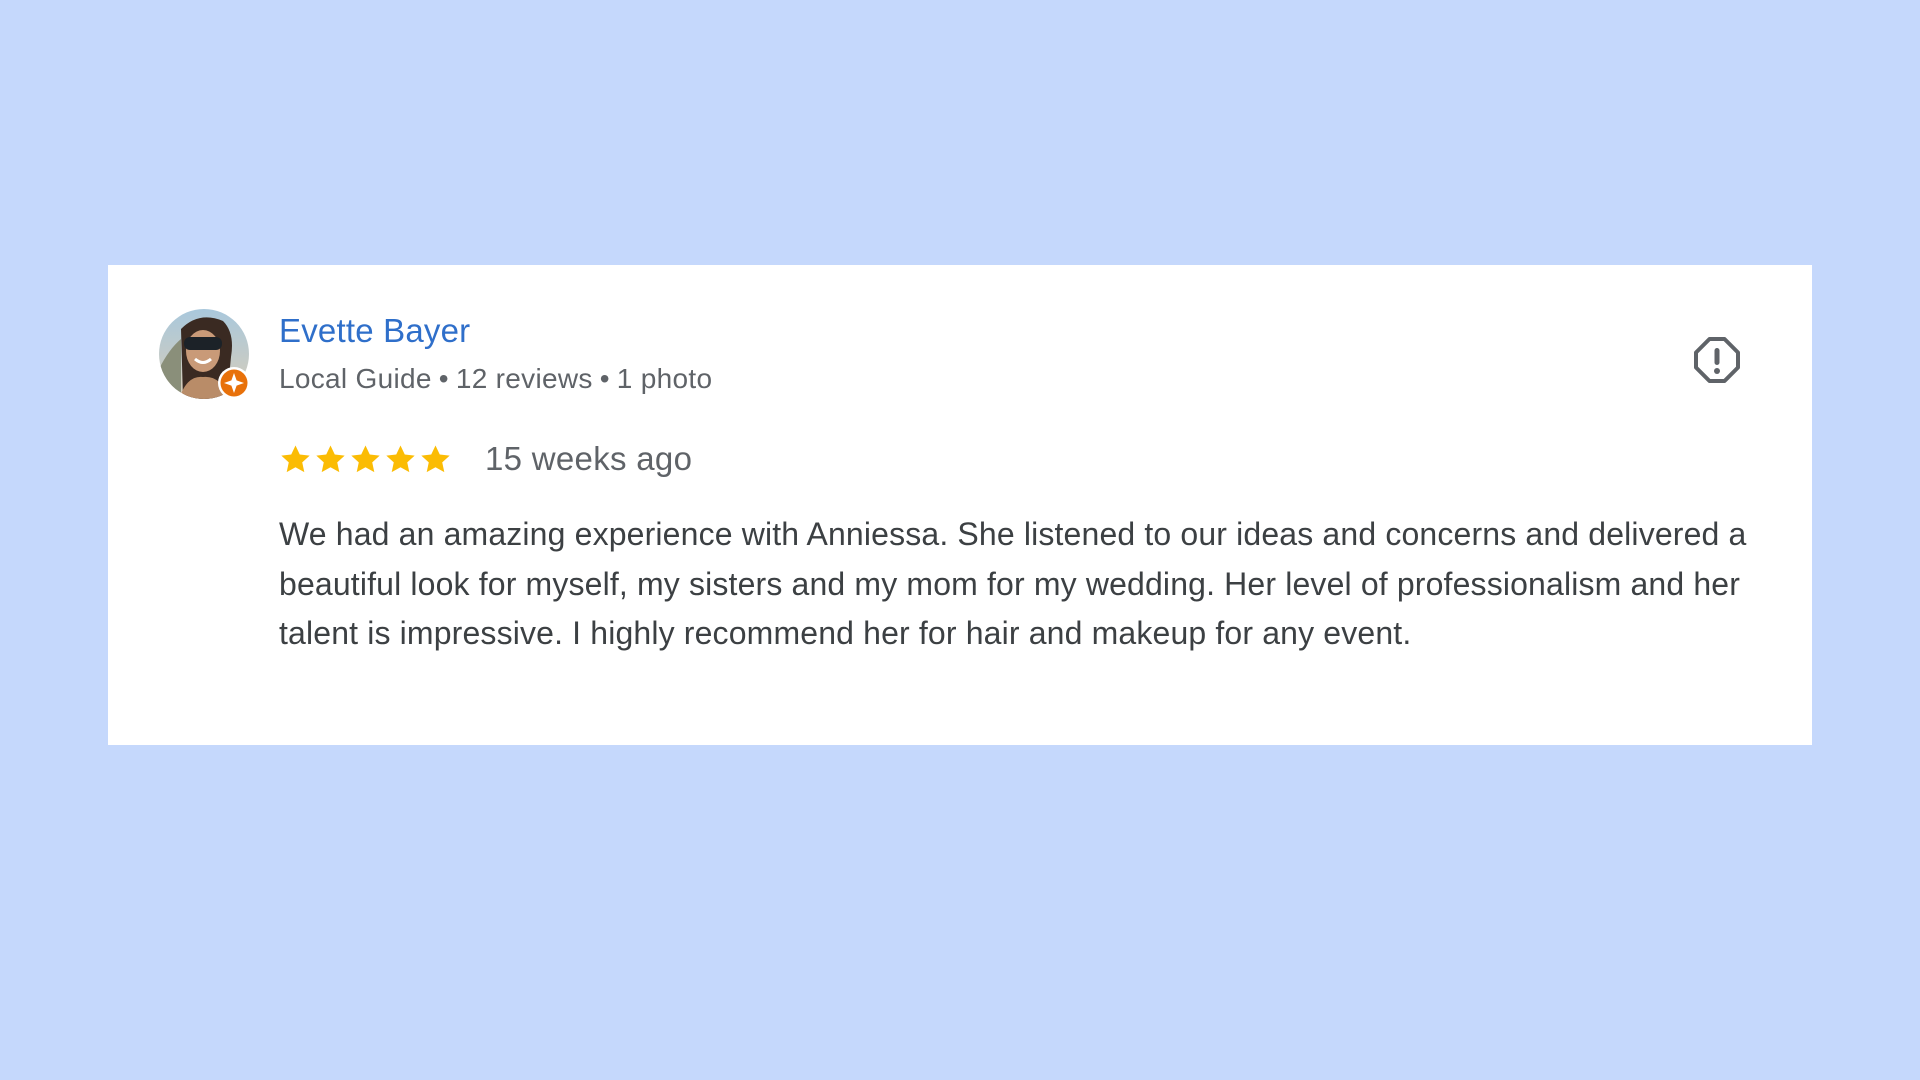 This screenshot has height=1080, width=1920. Describe the element at coordinates (524, 378) in the screenshot. I see `reviewer-review-count: 12 reviews` at that location.